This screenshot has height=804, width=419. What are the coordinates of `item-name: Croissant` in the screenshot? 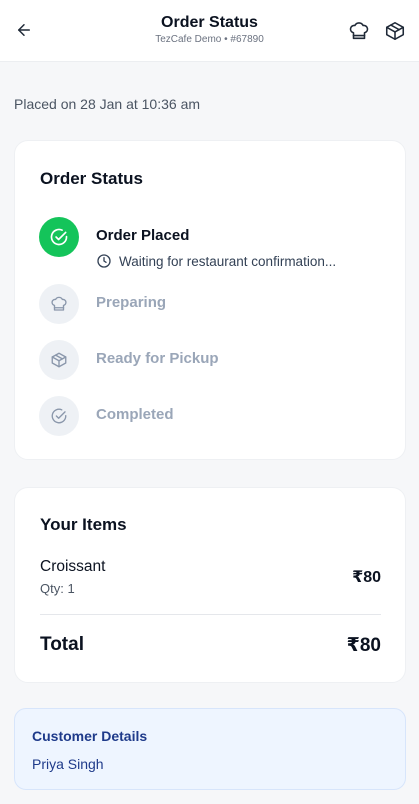 It's located at (73, 566).